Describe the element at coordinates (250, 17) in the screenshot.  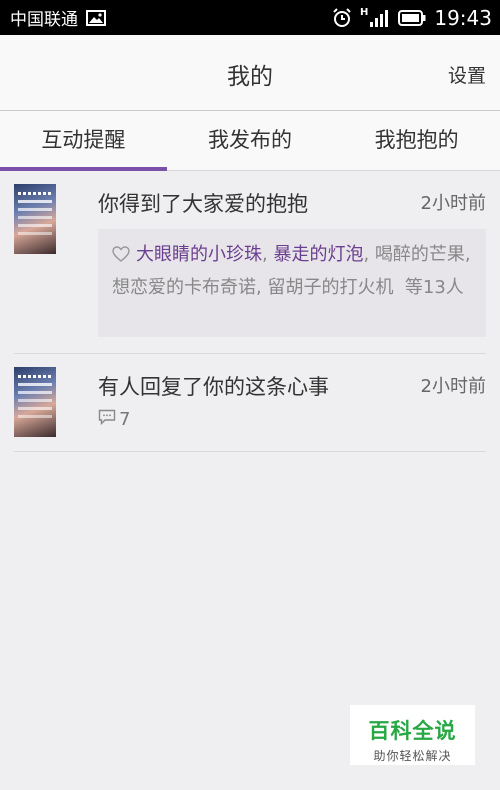
I see `status-bar: 中国联通 H 19:43` at that location.